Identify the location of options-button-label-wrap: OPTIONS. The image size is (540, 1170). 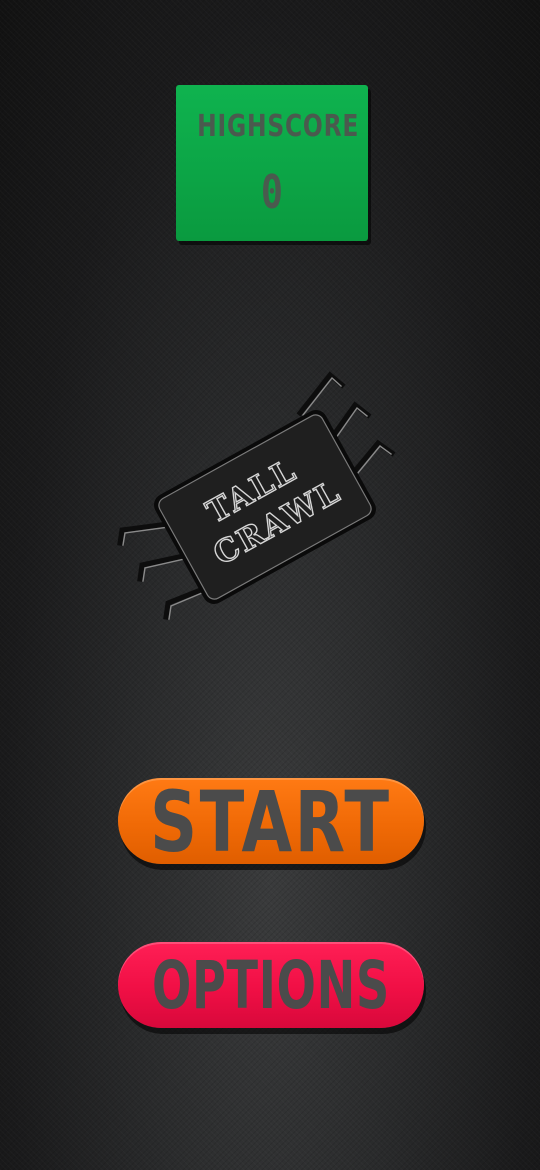
(271, 985).